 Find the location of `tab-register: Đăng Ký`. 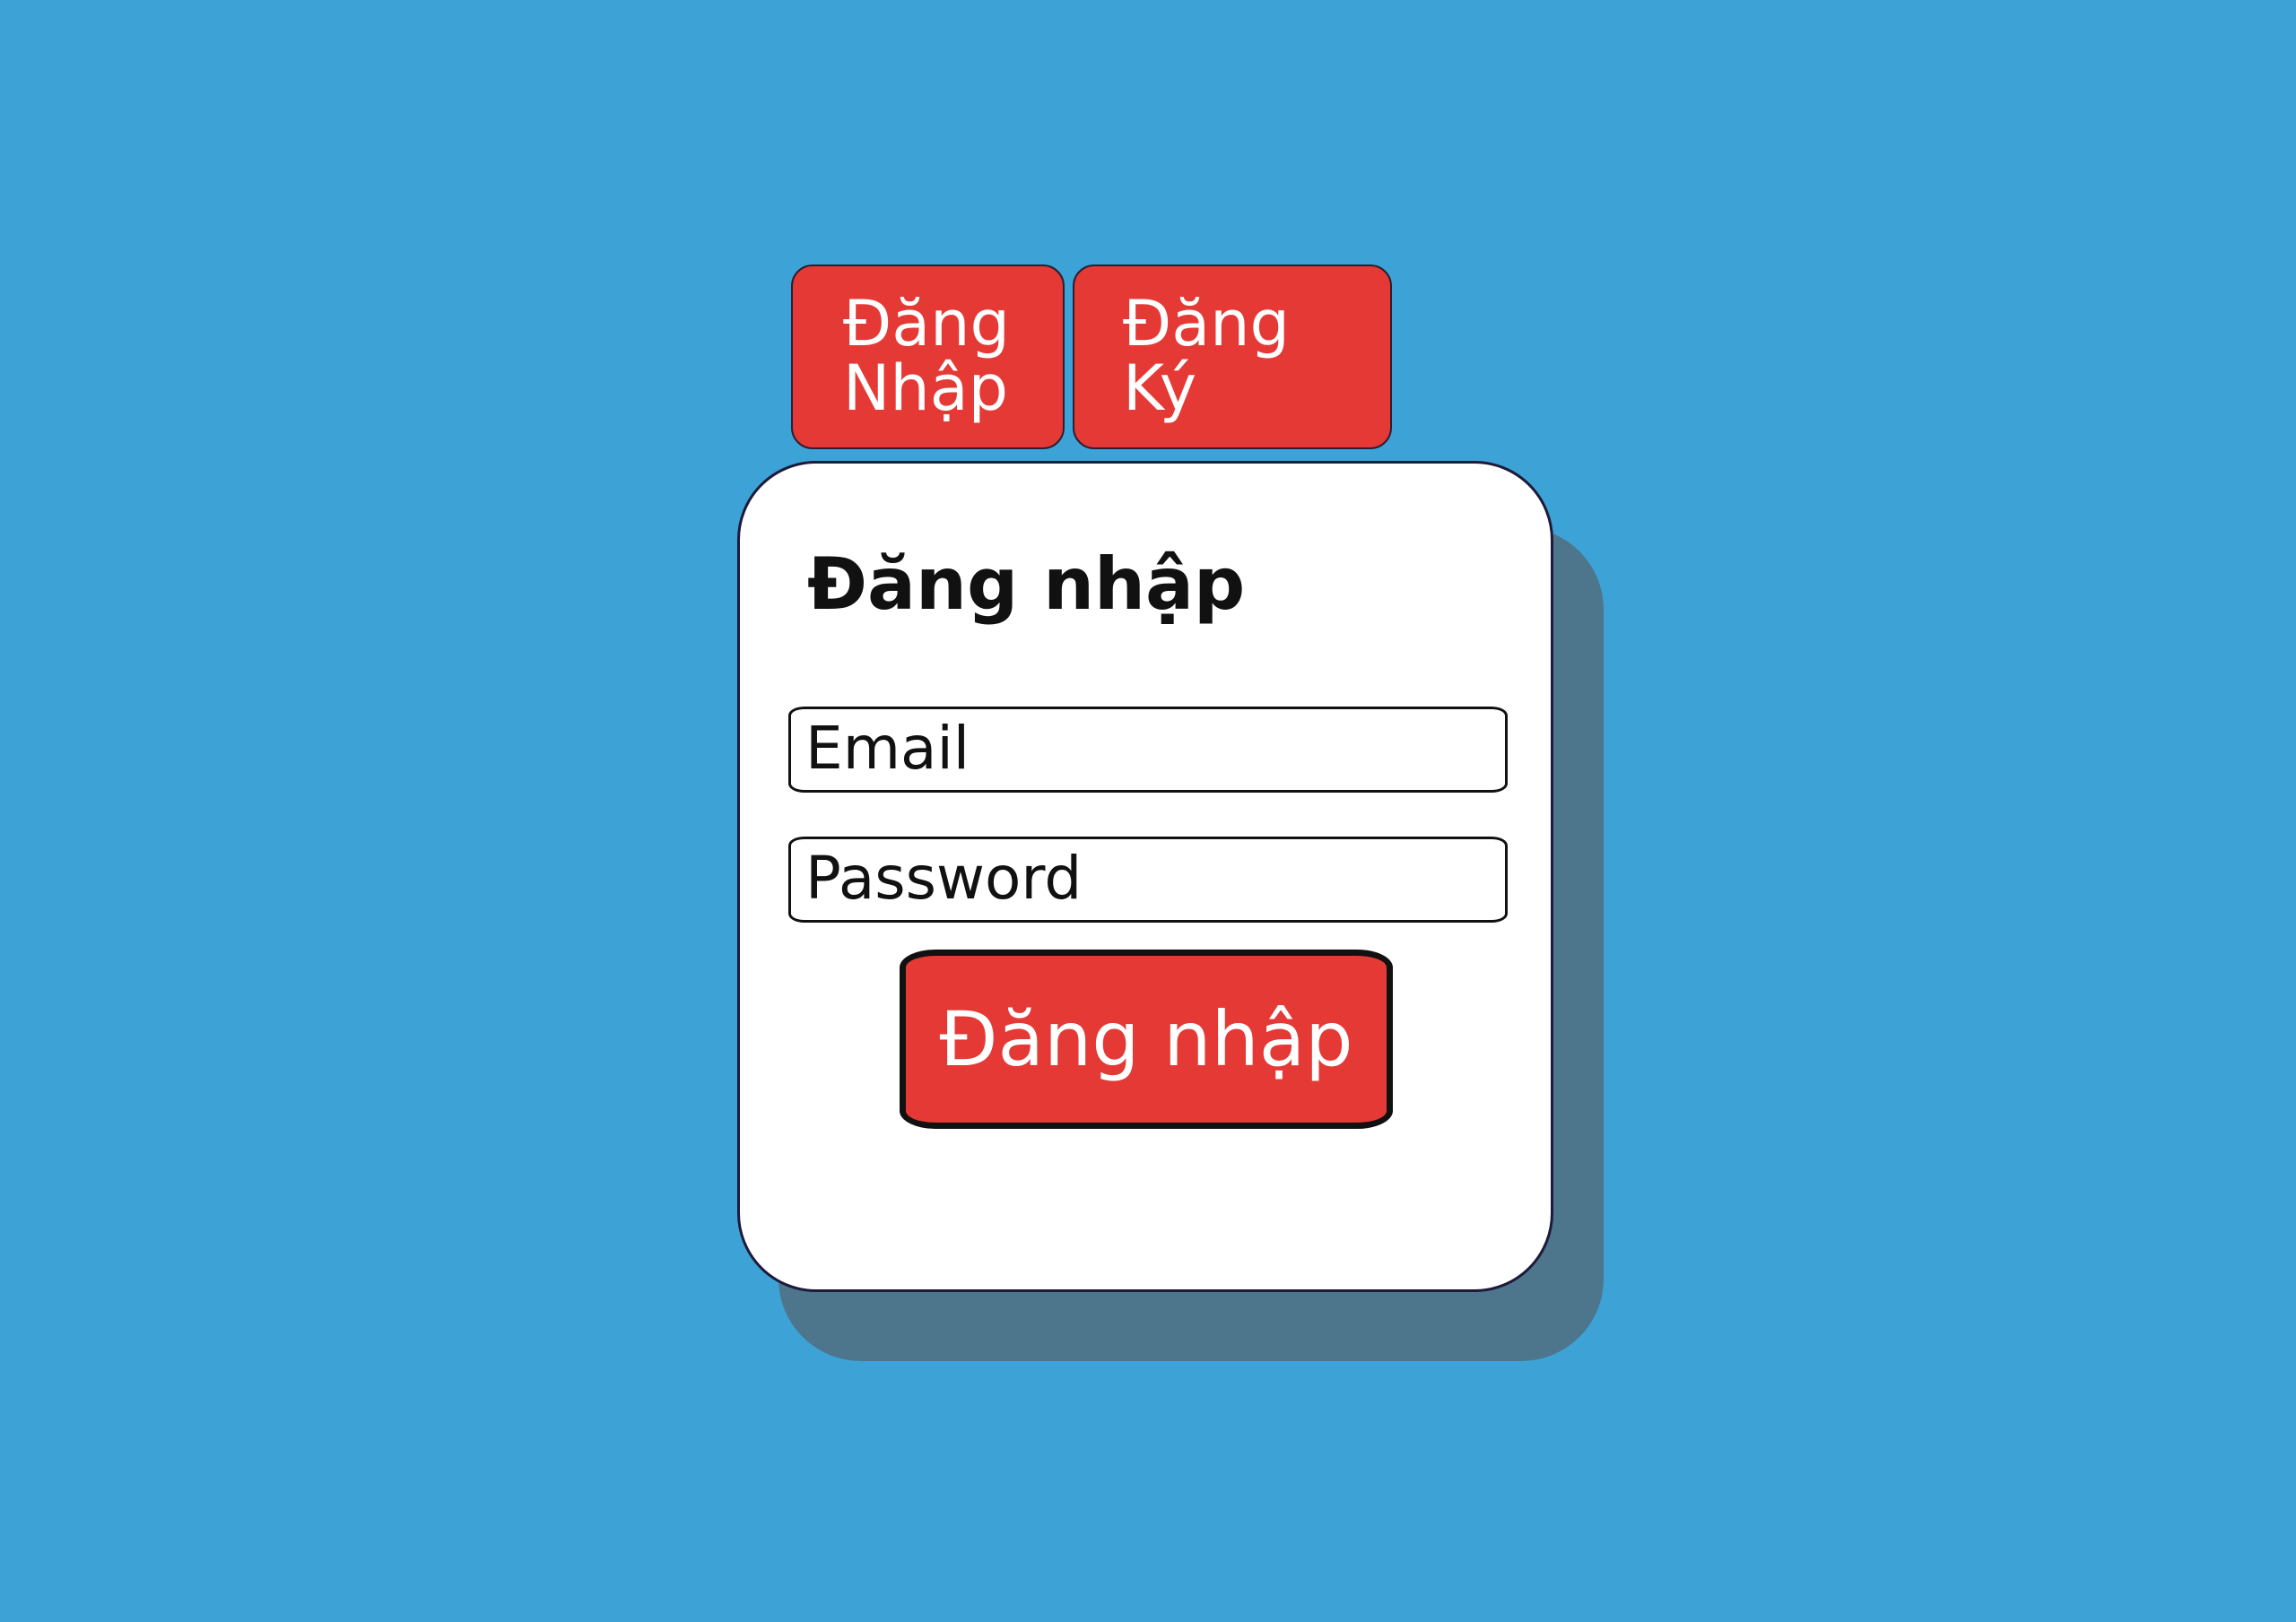

tab-register: Đăng Ký is located at coordinates (1232, 357).